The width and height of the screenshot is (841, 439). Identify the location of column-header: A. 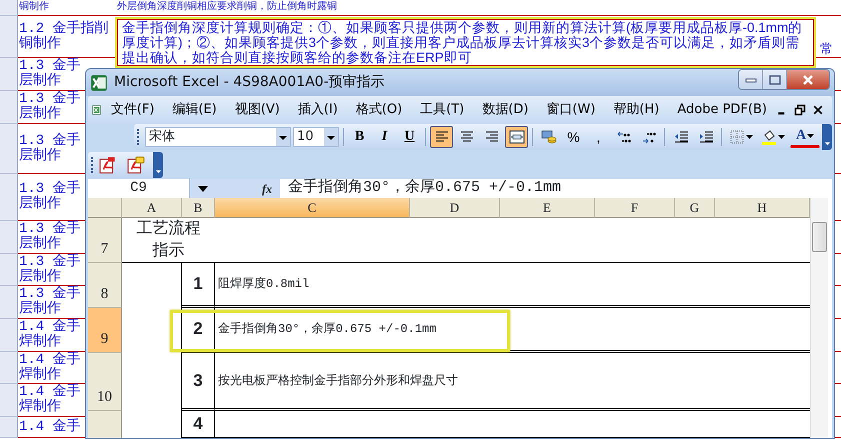
(152, 208).